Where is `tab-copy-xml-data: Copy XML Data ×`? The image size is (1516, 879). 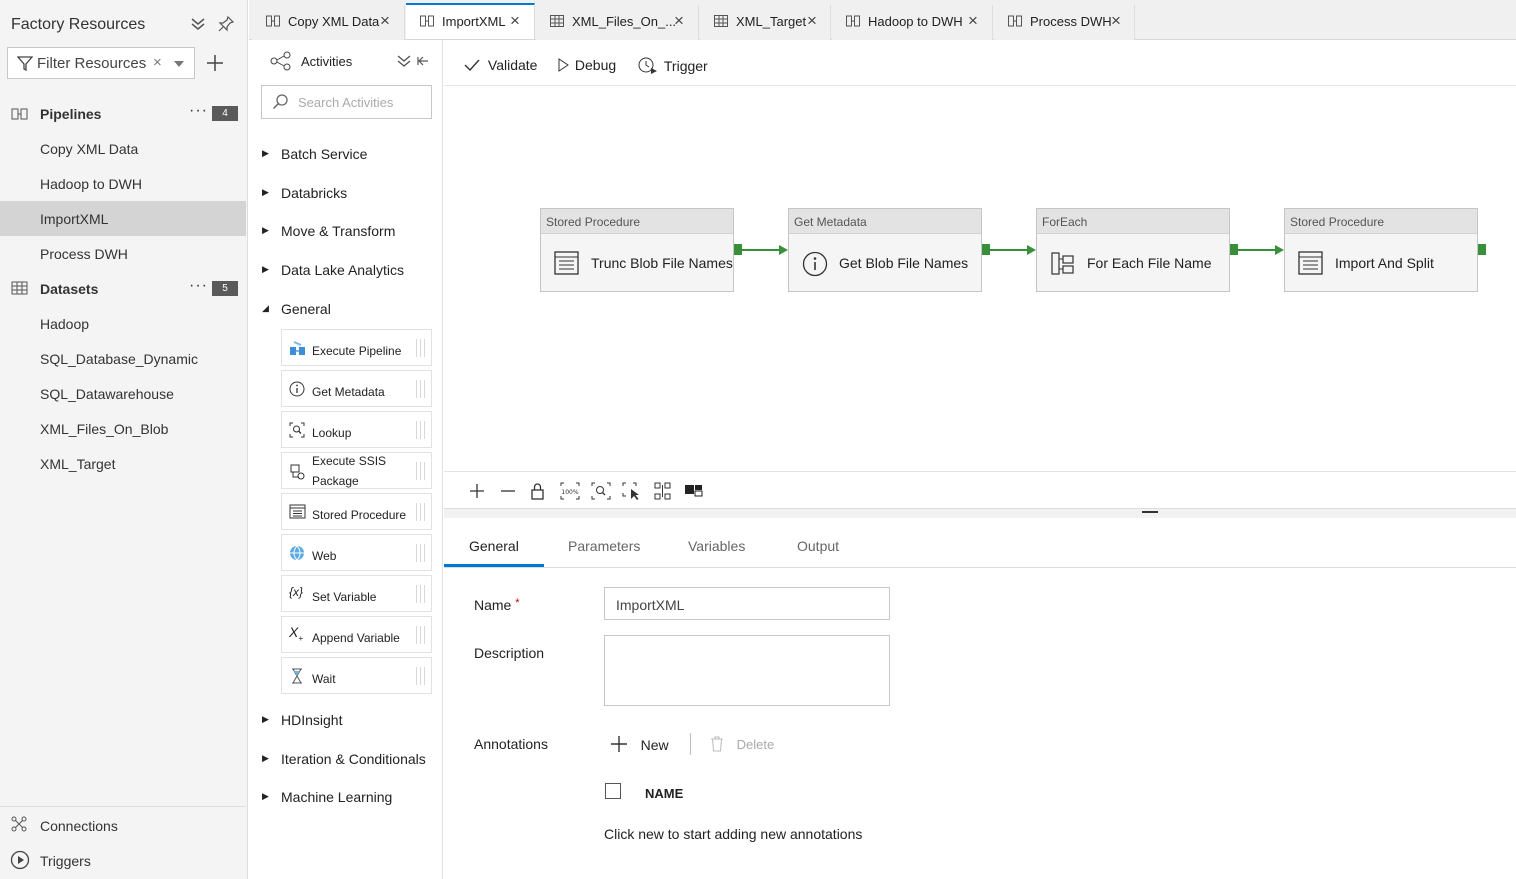
tab-copy-xml-data: Copy XML Data × is located at coordinates (328, 22).